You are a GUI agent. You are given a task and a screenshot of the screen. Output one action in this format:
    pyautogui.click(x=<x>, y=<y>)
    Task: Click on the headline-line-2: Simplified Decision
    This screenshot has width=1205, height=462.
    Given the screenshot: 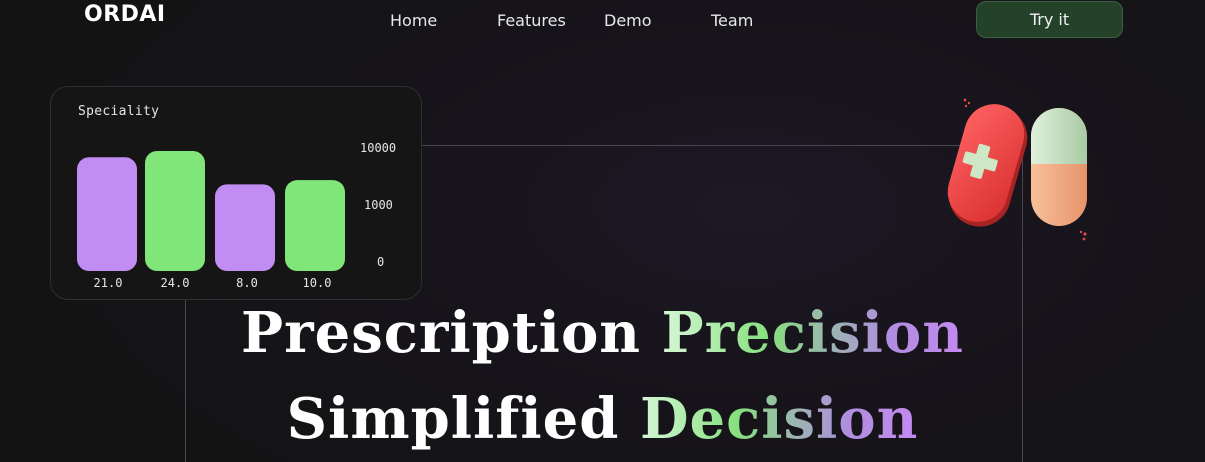 What is the action you would take?
    pyautogui.click(x=602, y=419)
    